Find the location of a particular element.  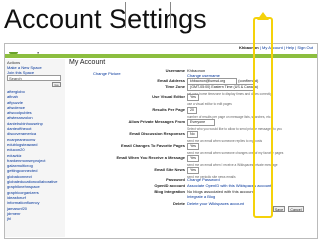

sidebar-search-input: Search is located at coordinates (34, 78).